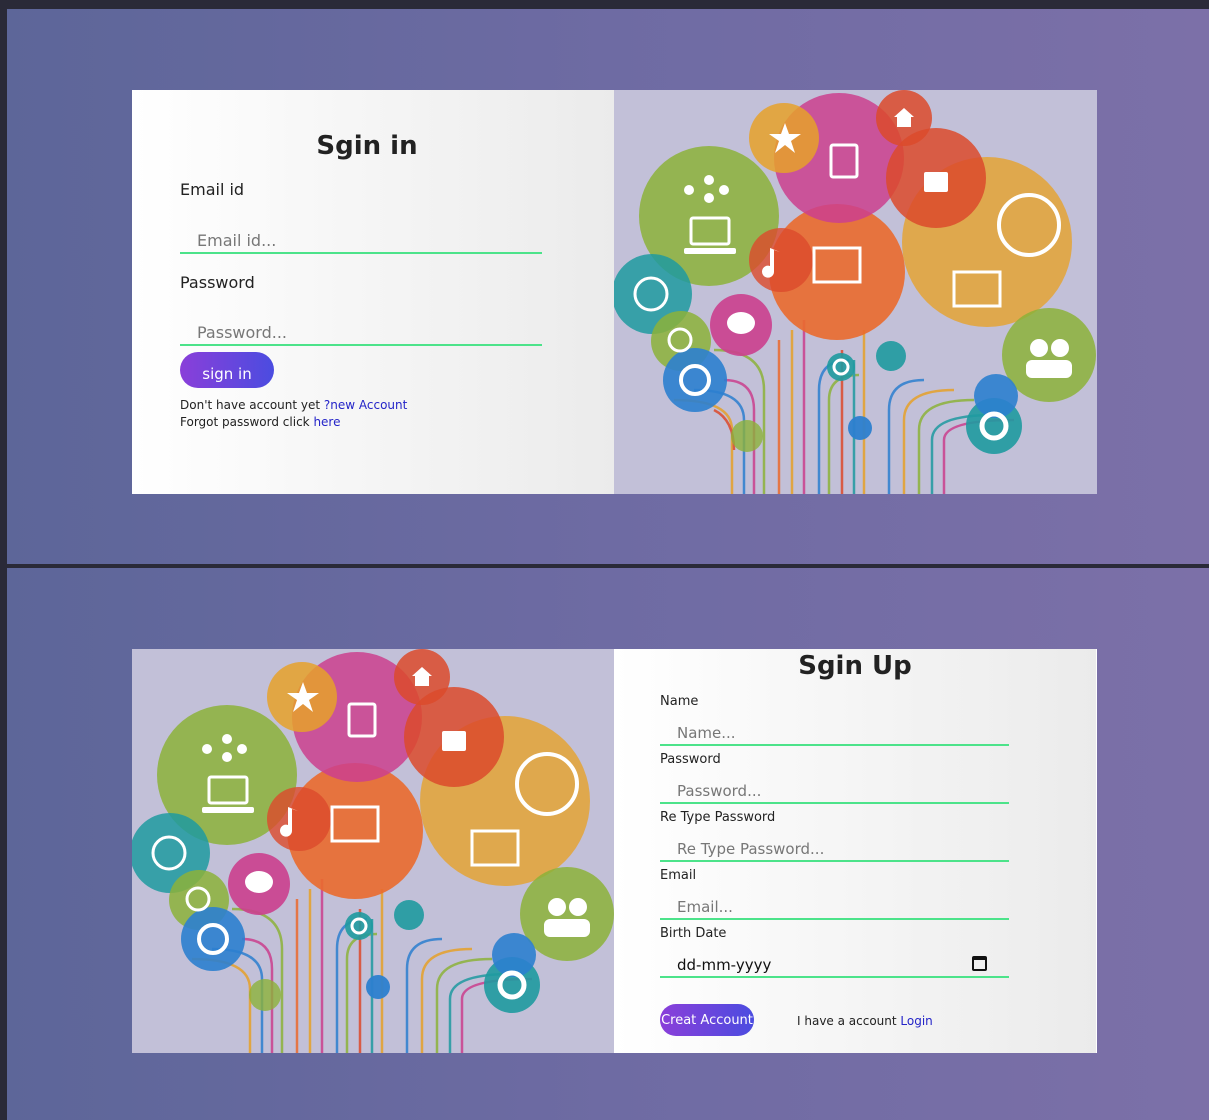  I want to click on retype-password-field, so click(834, 849).